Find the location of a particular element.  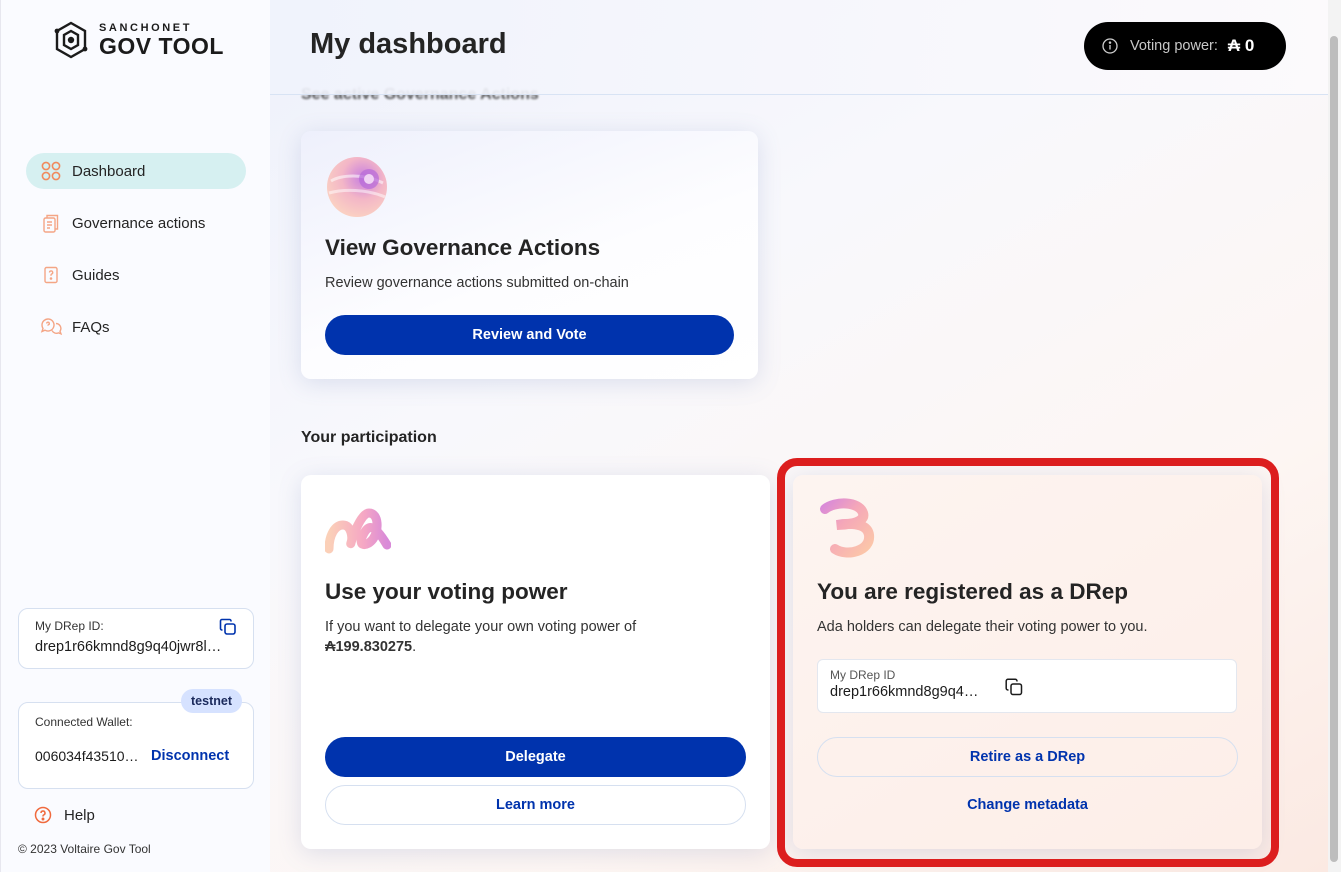

voting-power-label: Voting power: is located at coordinates (1174, 46).